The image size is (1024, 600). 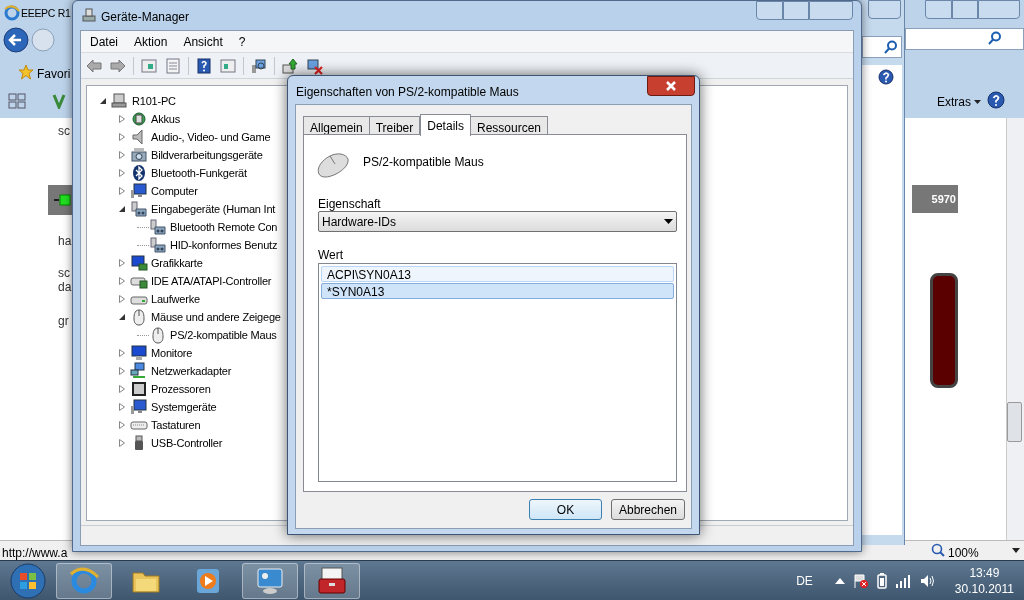 I want to click on flag-icon, so click(x=860, y=580).